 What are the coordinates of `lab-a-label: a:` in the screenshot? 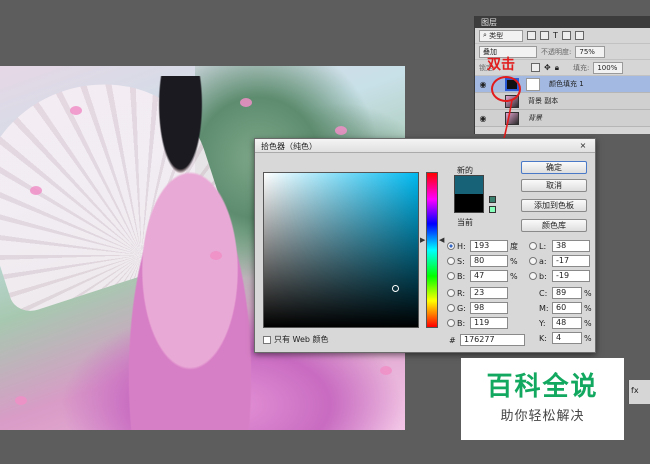 It's located at (543, 261).